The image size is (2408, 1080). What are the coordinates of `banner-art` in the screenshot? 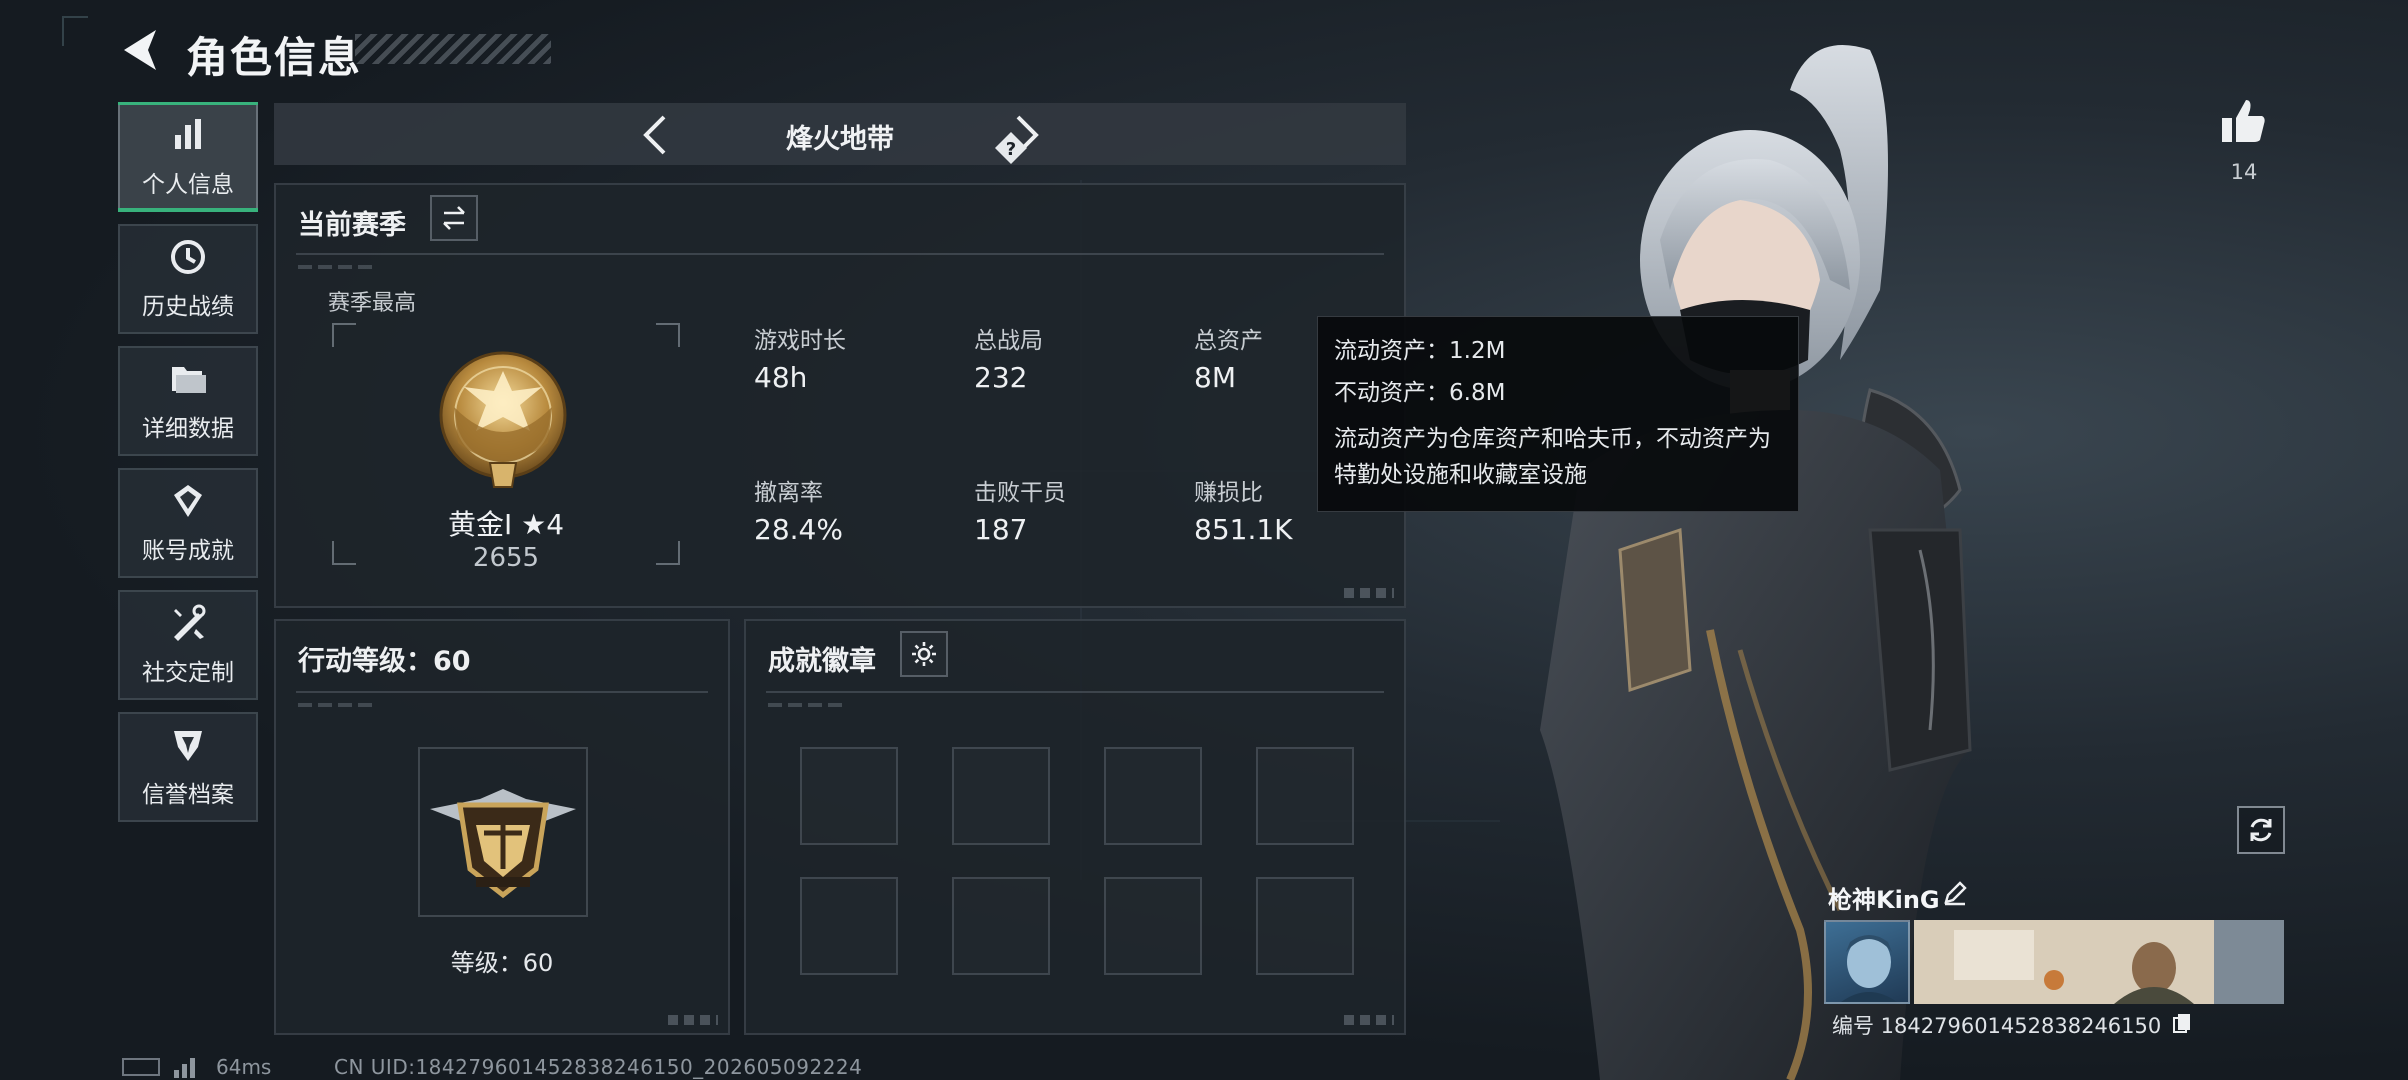 It's located at (2099, 962).